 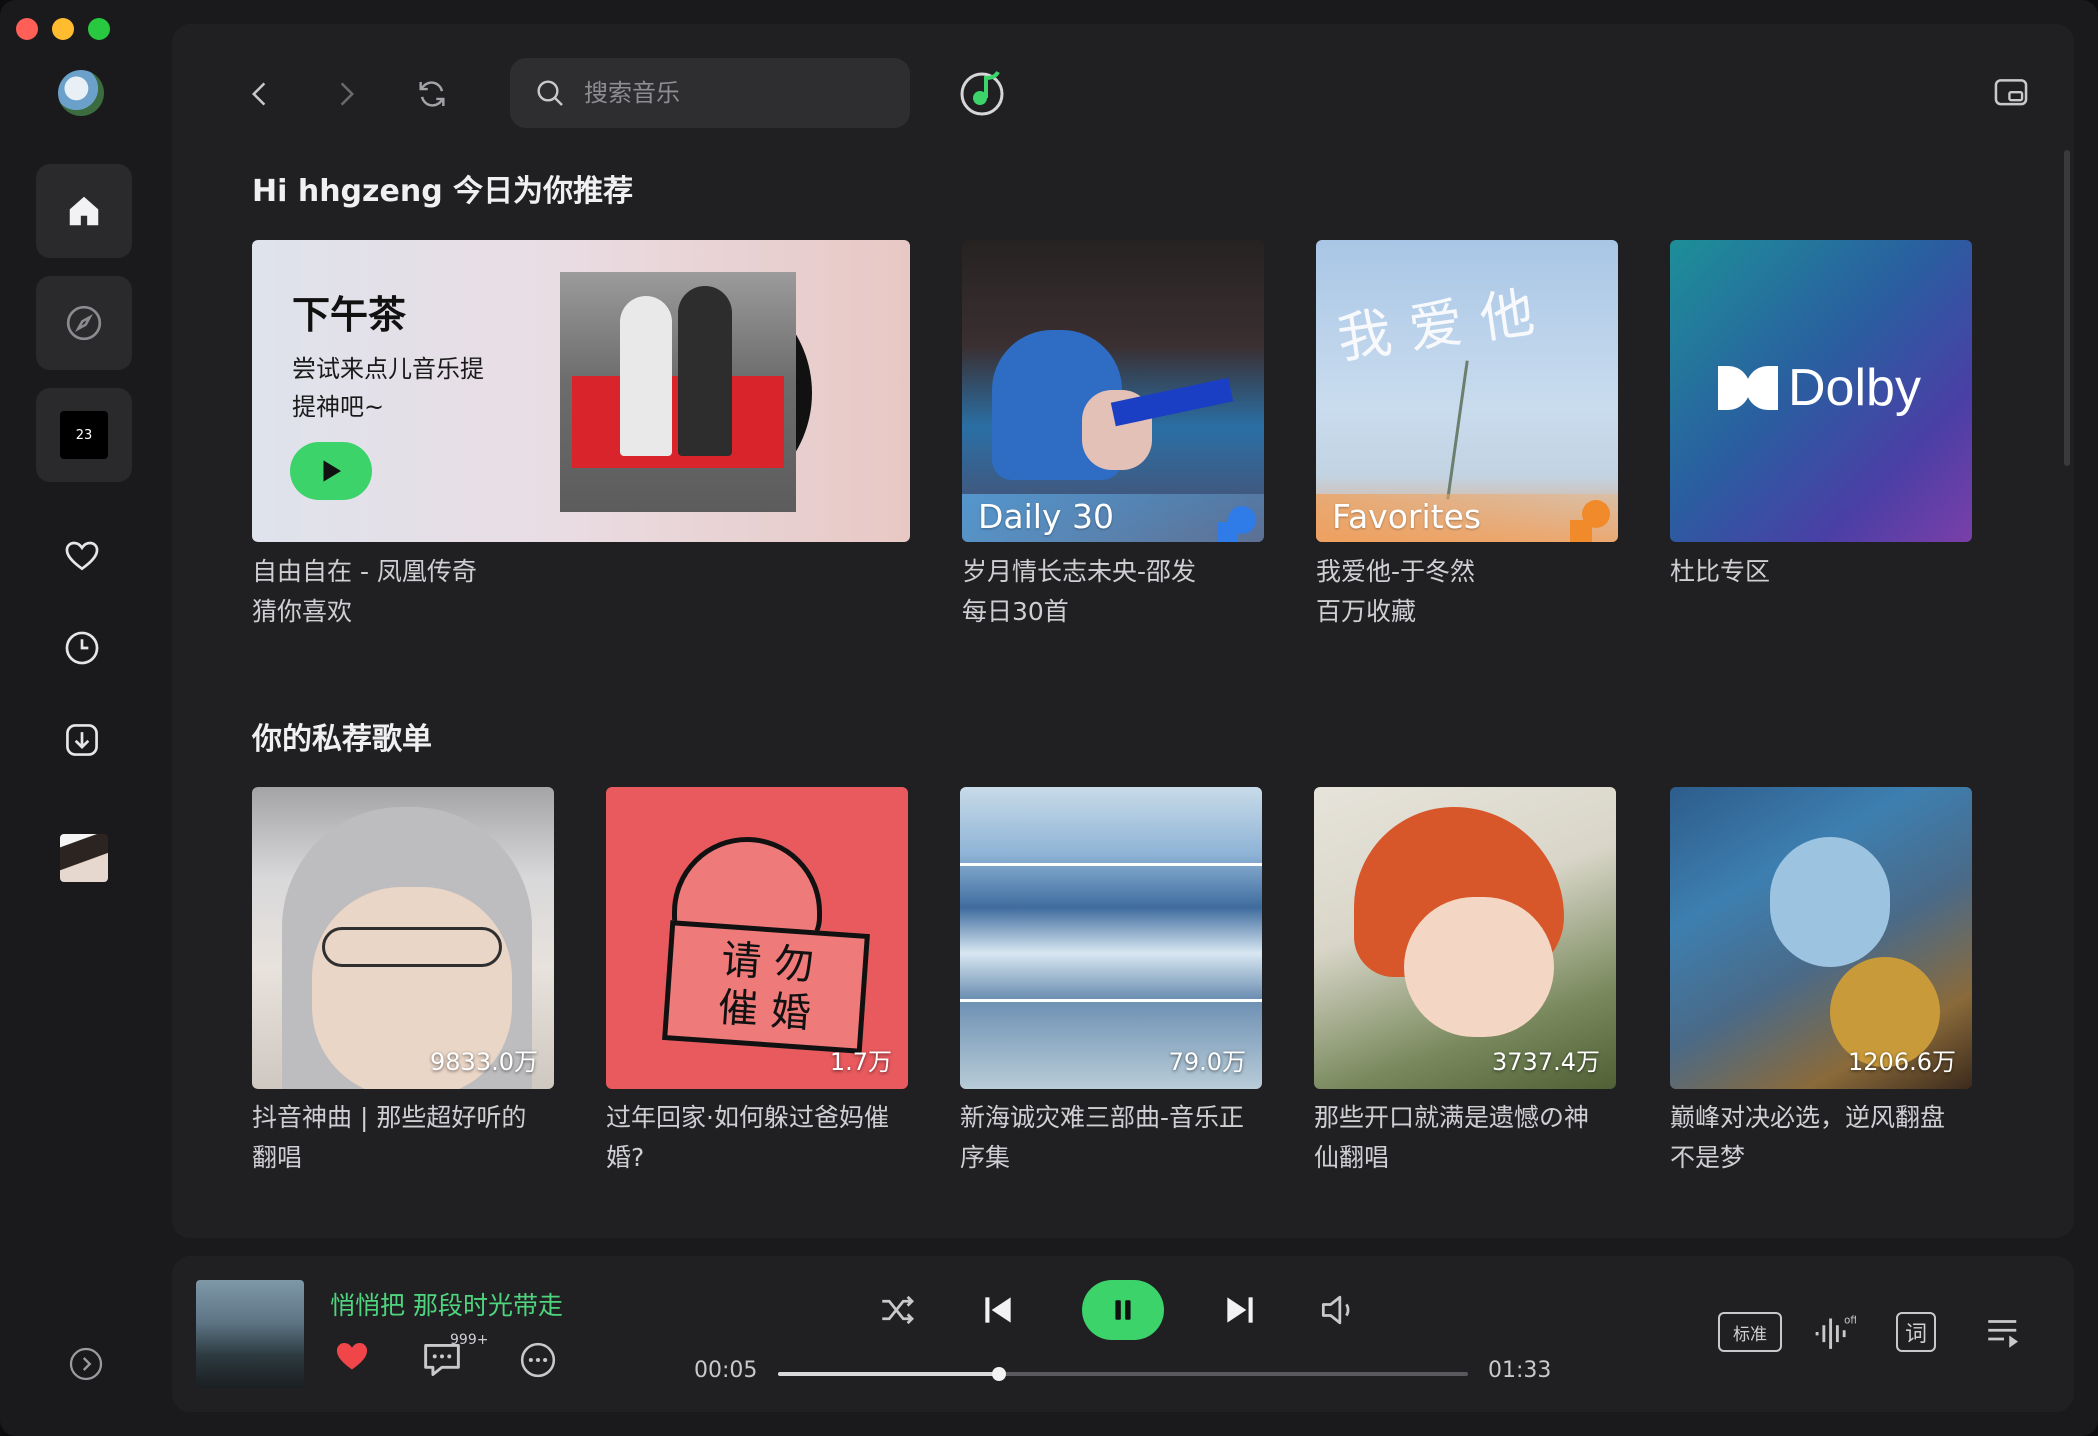 What do you see at coordinates (888, 1374) in the screenshot?
I see `progress-fill` at bounding box center [888, 1374].